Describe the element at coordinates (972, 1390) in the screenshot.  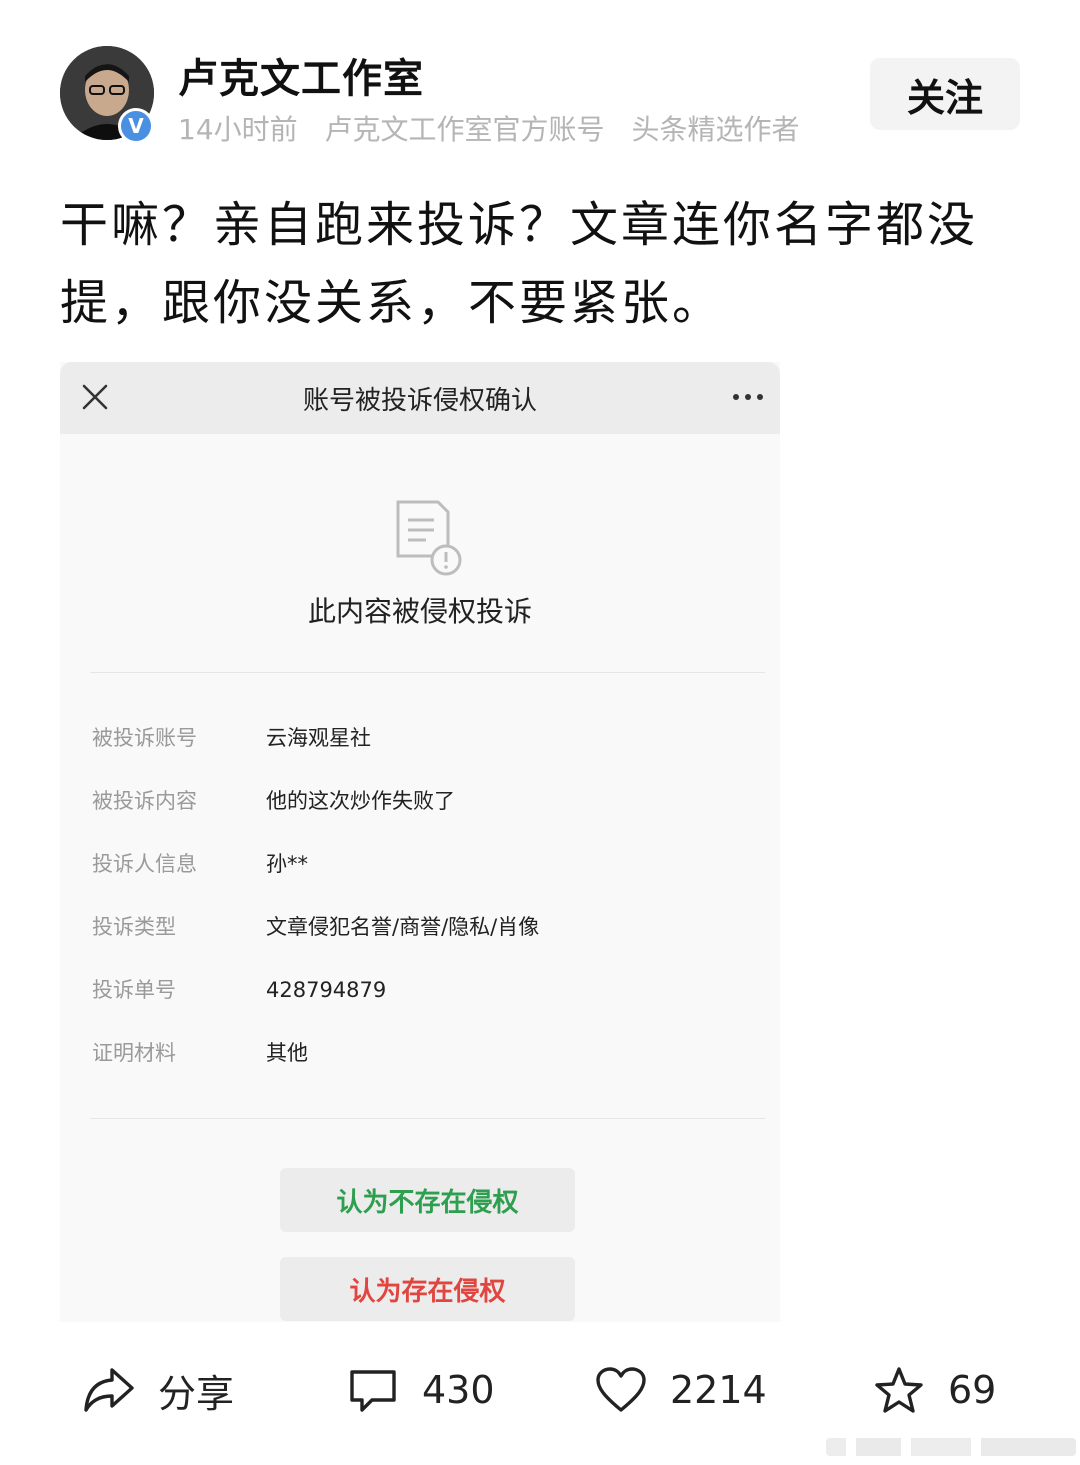
I see `favorite-count: 69` at that location.